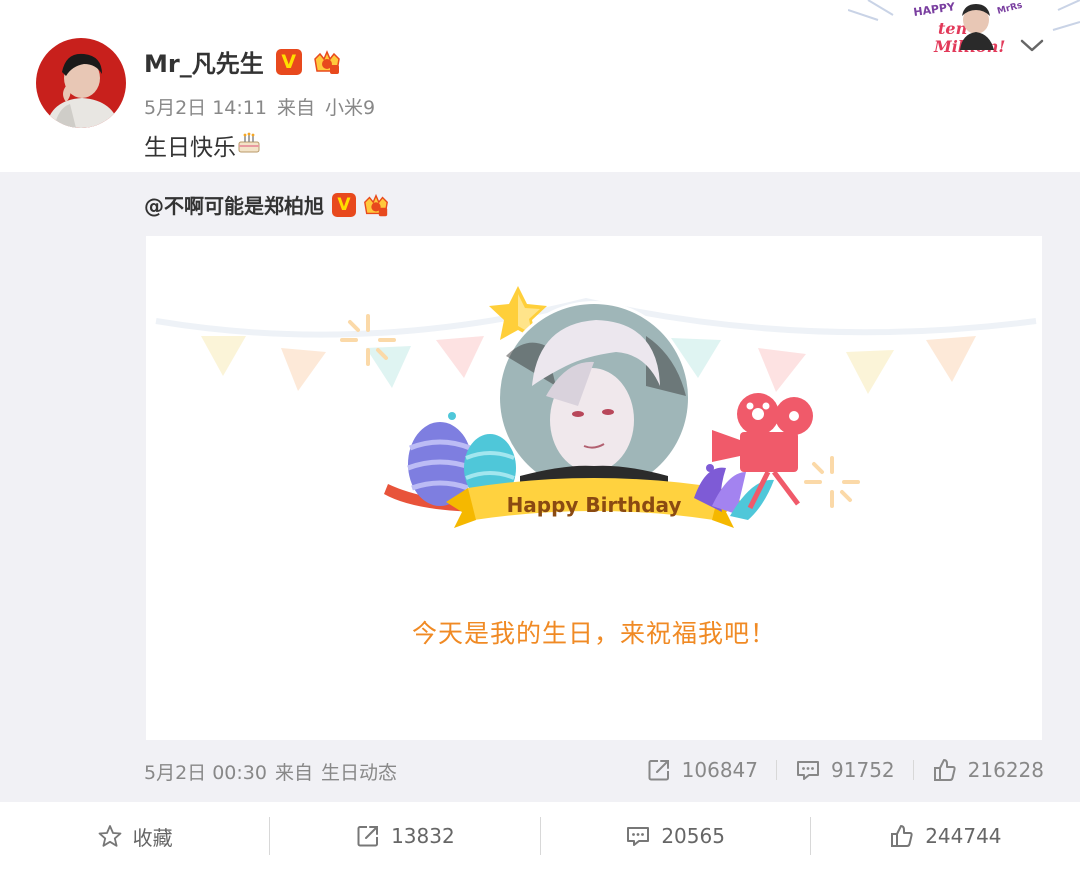  What do you see at coordinates (350, 108) in the screenshot?
I see `post-source: 小米9` at bounding box center [350, 108].